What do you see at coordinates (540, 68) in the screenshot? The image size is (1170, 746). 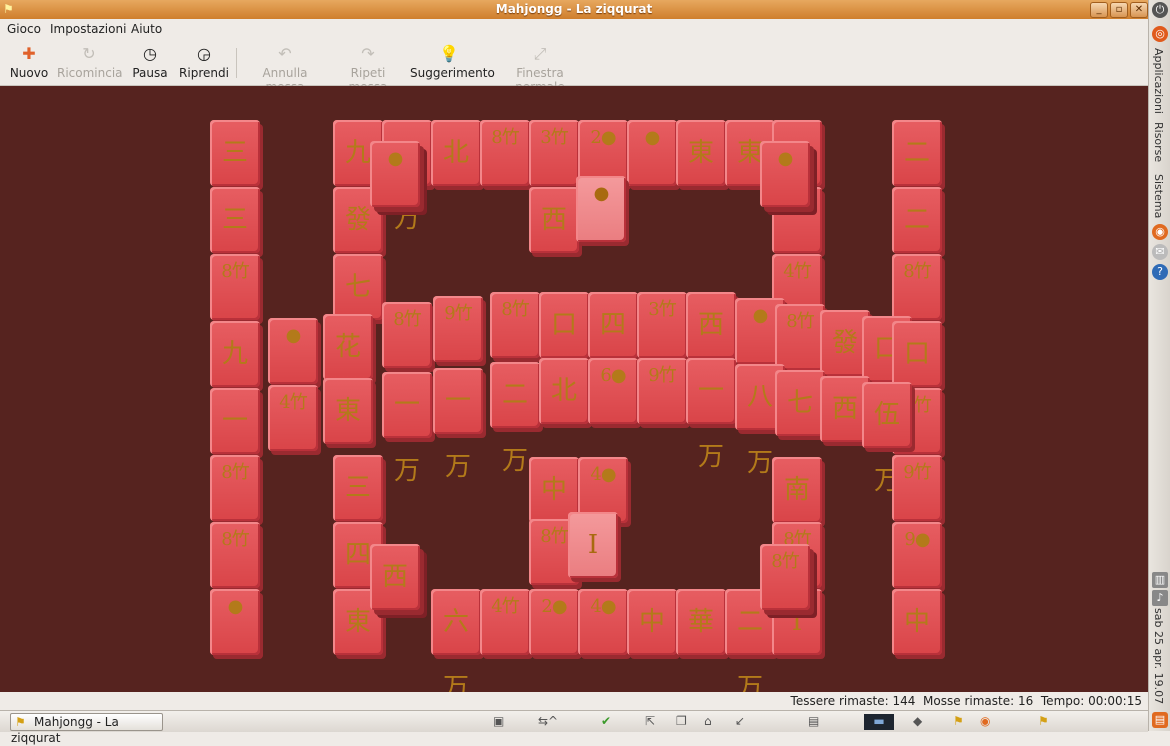 I see `window-mode-button: ⤢ Finestra normale` at bounding box center [540, 68].